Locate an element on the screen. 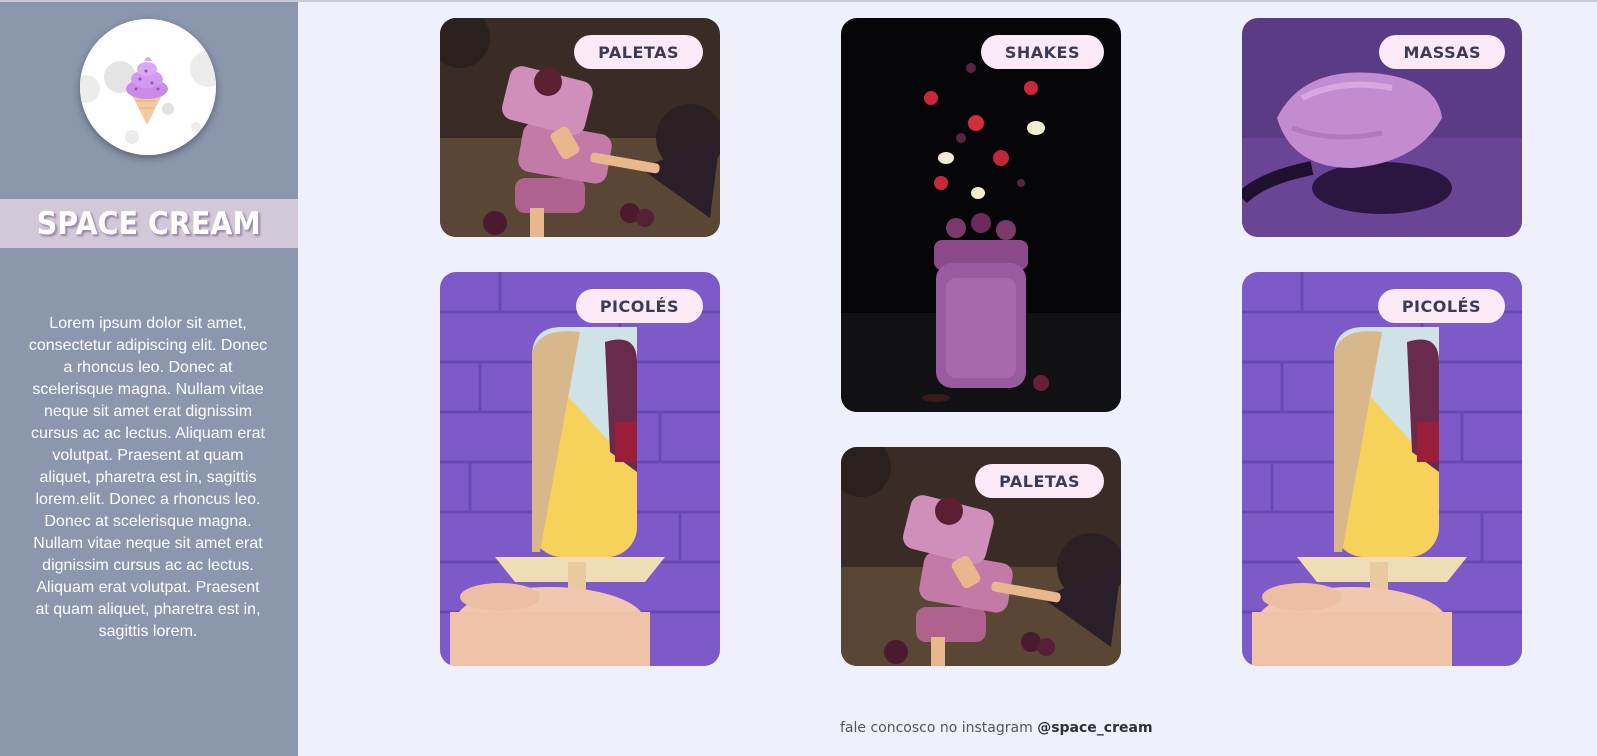 The image size is (1597, 756). logo is located at coordinates (148, 87).